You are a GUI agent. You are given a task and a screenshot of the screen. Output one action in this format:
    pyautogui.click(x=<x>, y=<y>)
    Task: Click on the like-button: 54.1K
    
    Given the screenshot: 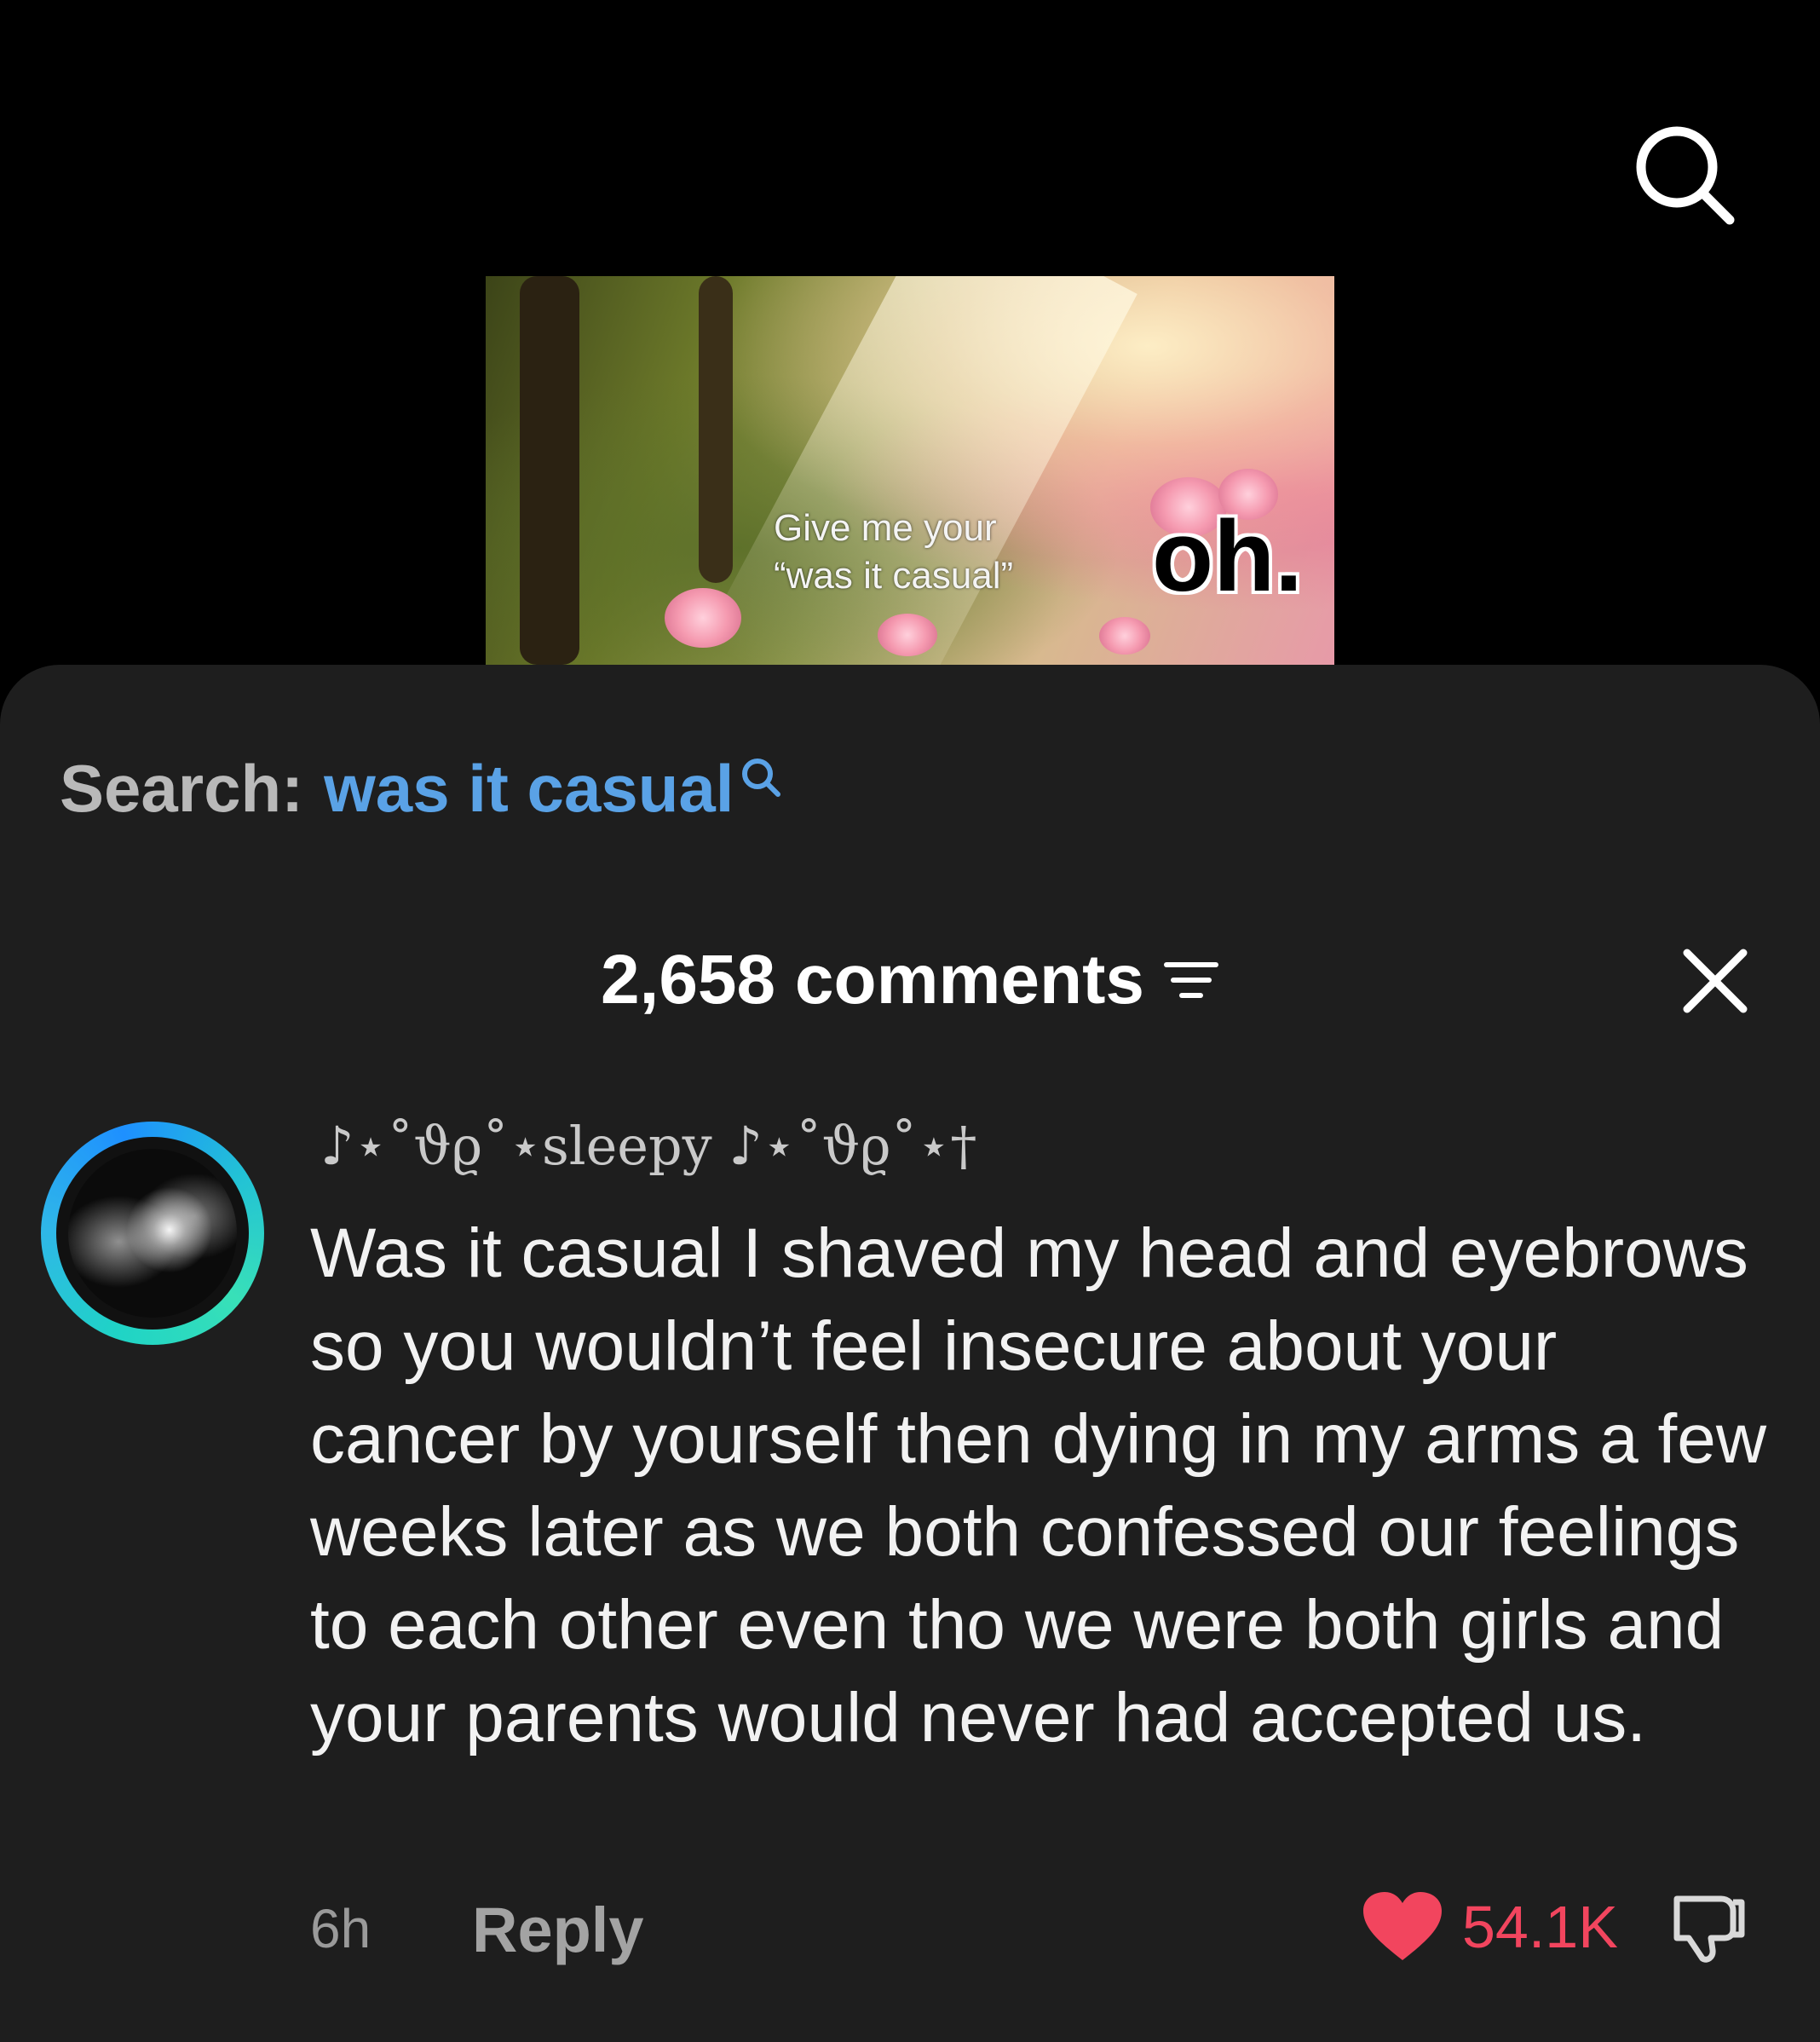 What is the action you would take?
    pyautogui.click(x=1490, y=1927)
    